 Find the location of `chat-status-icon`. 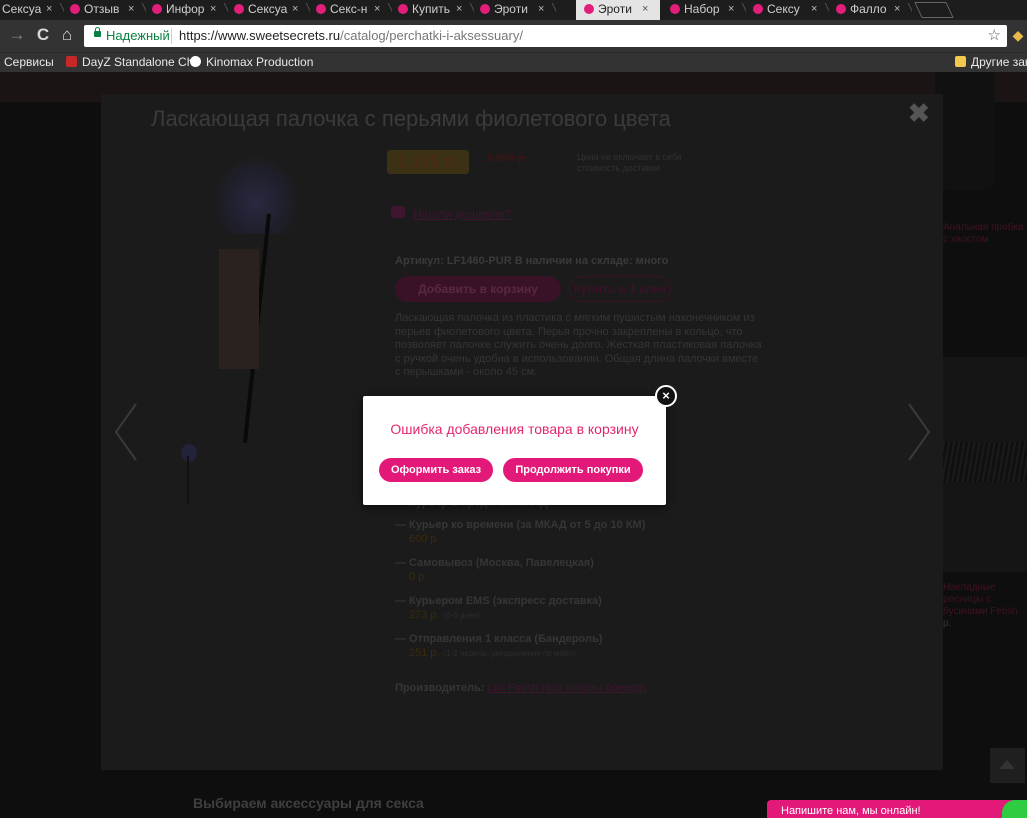

chat-status-icon is located at coordinates (1014, 809).